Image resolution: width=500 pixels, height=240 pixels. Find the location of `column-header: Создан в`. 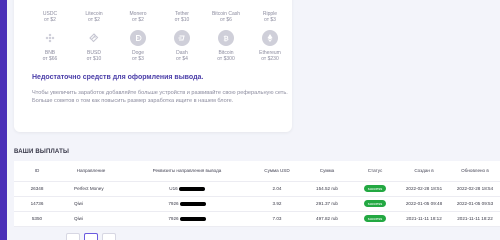

column-header: Создан в is located at coordinates (424, 171).